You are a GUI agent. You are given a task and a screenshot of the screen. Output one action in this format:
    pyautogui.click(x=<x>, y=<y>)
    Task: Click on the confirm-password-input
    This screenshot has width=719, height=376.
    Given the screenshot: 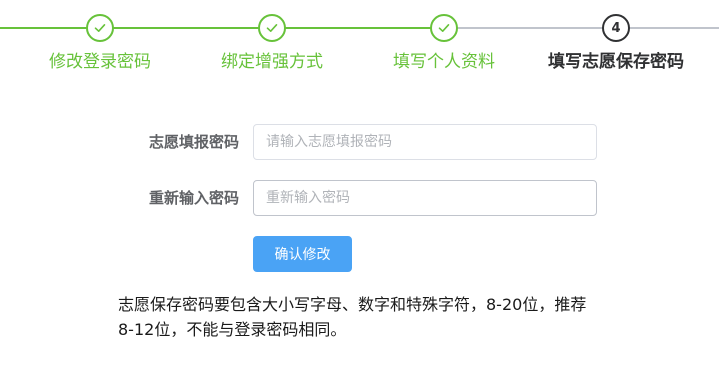 What is the action you would take?
    pyautogui.click(x=425, y=198)
    